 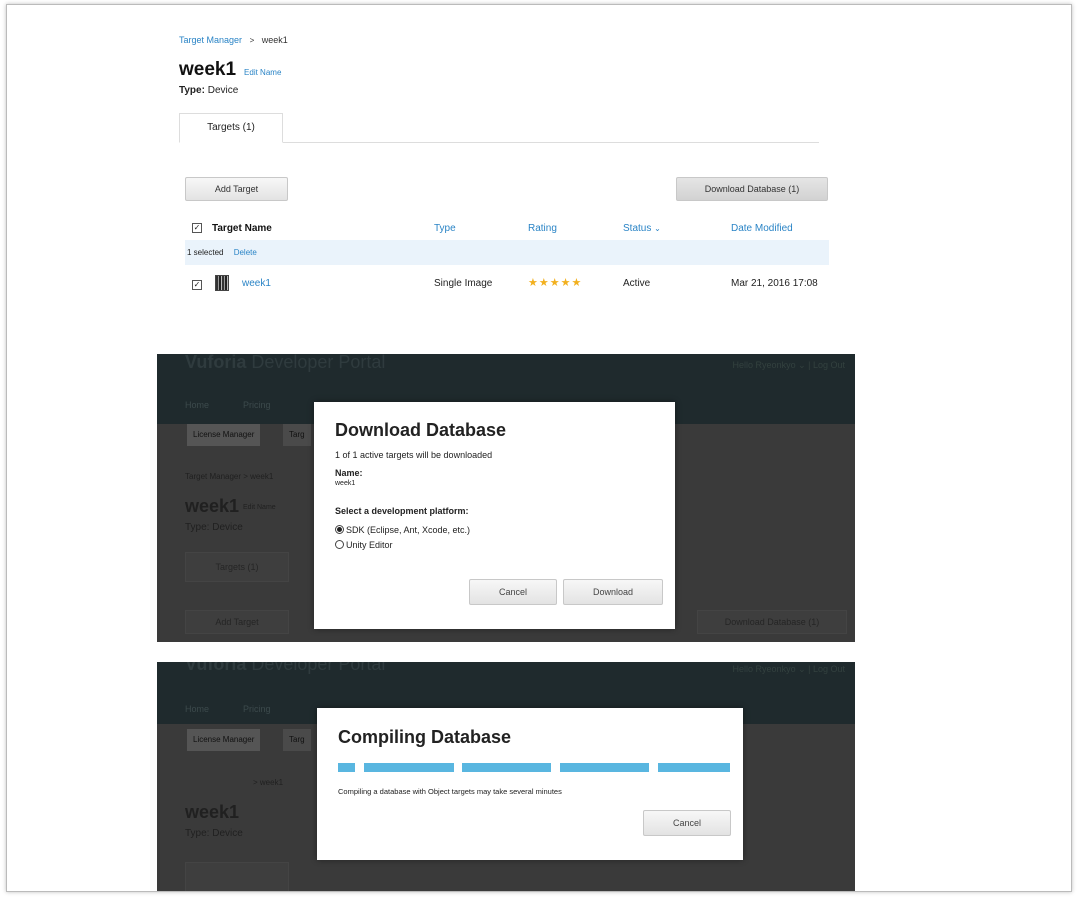 What do you see at coordinates (223, 90) in the screenshot?
I see `type-value: Device` at bounding box center [223, 90].